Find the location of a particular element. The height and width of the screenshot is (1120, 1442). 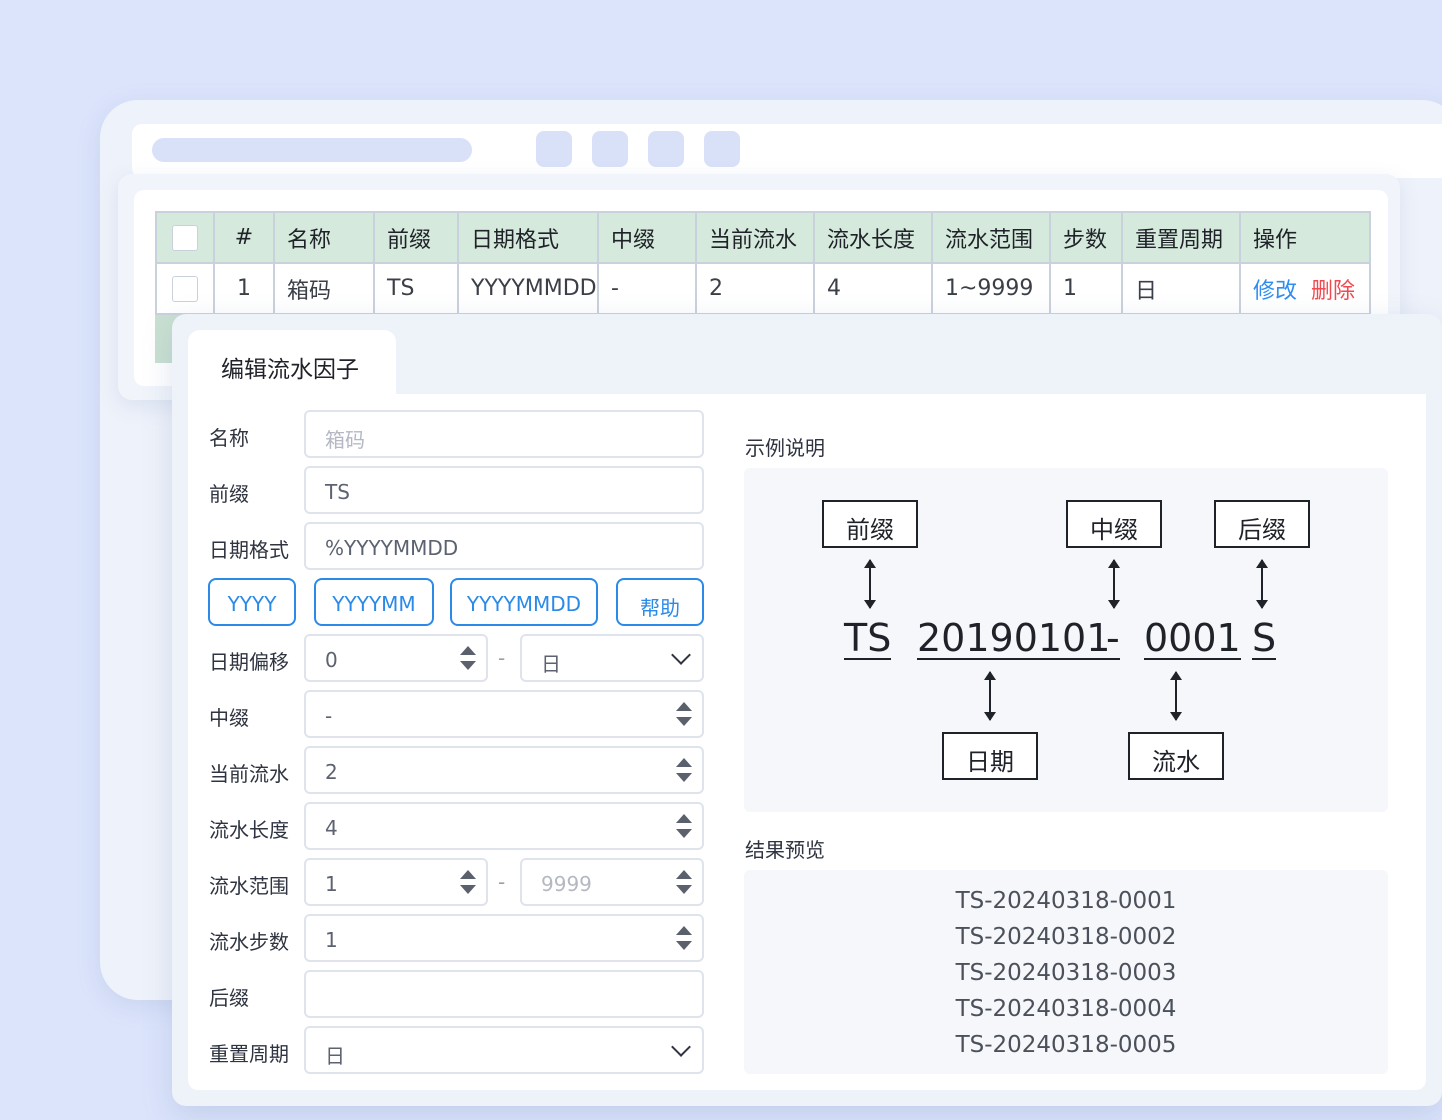

example-box-prefix: 前缀 is located at coordinates (870, 524).